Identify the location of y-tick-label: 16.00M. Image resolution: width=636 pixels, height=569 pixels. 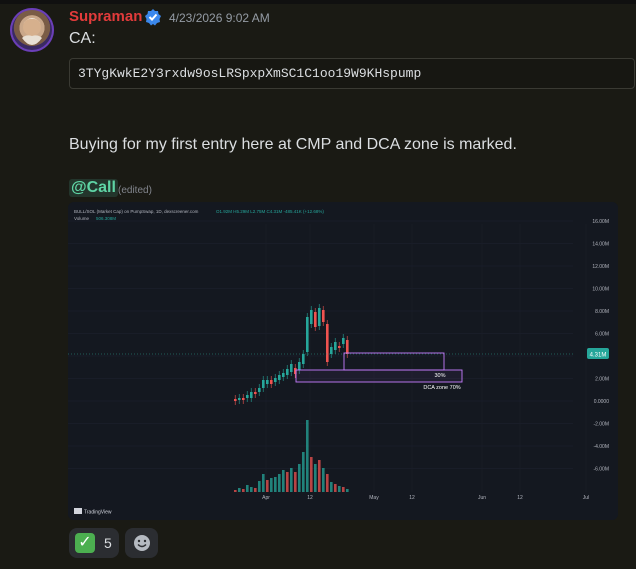
(600, 222).